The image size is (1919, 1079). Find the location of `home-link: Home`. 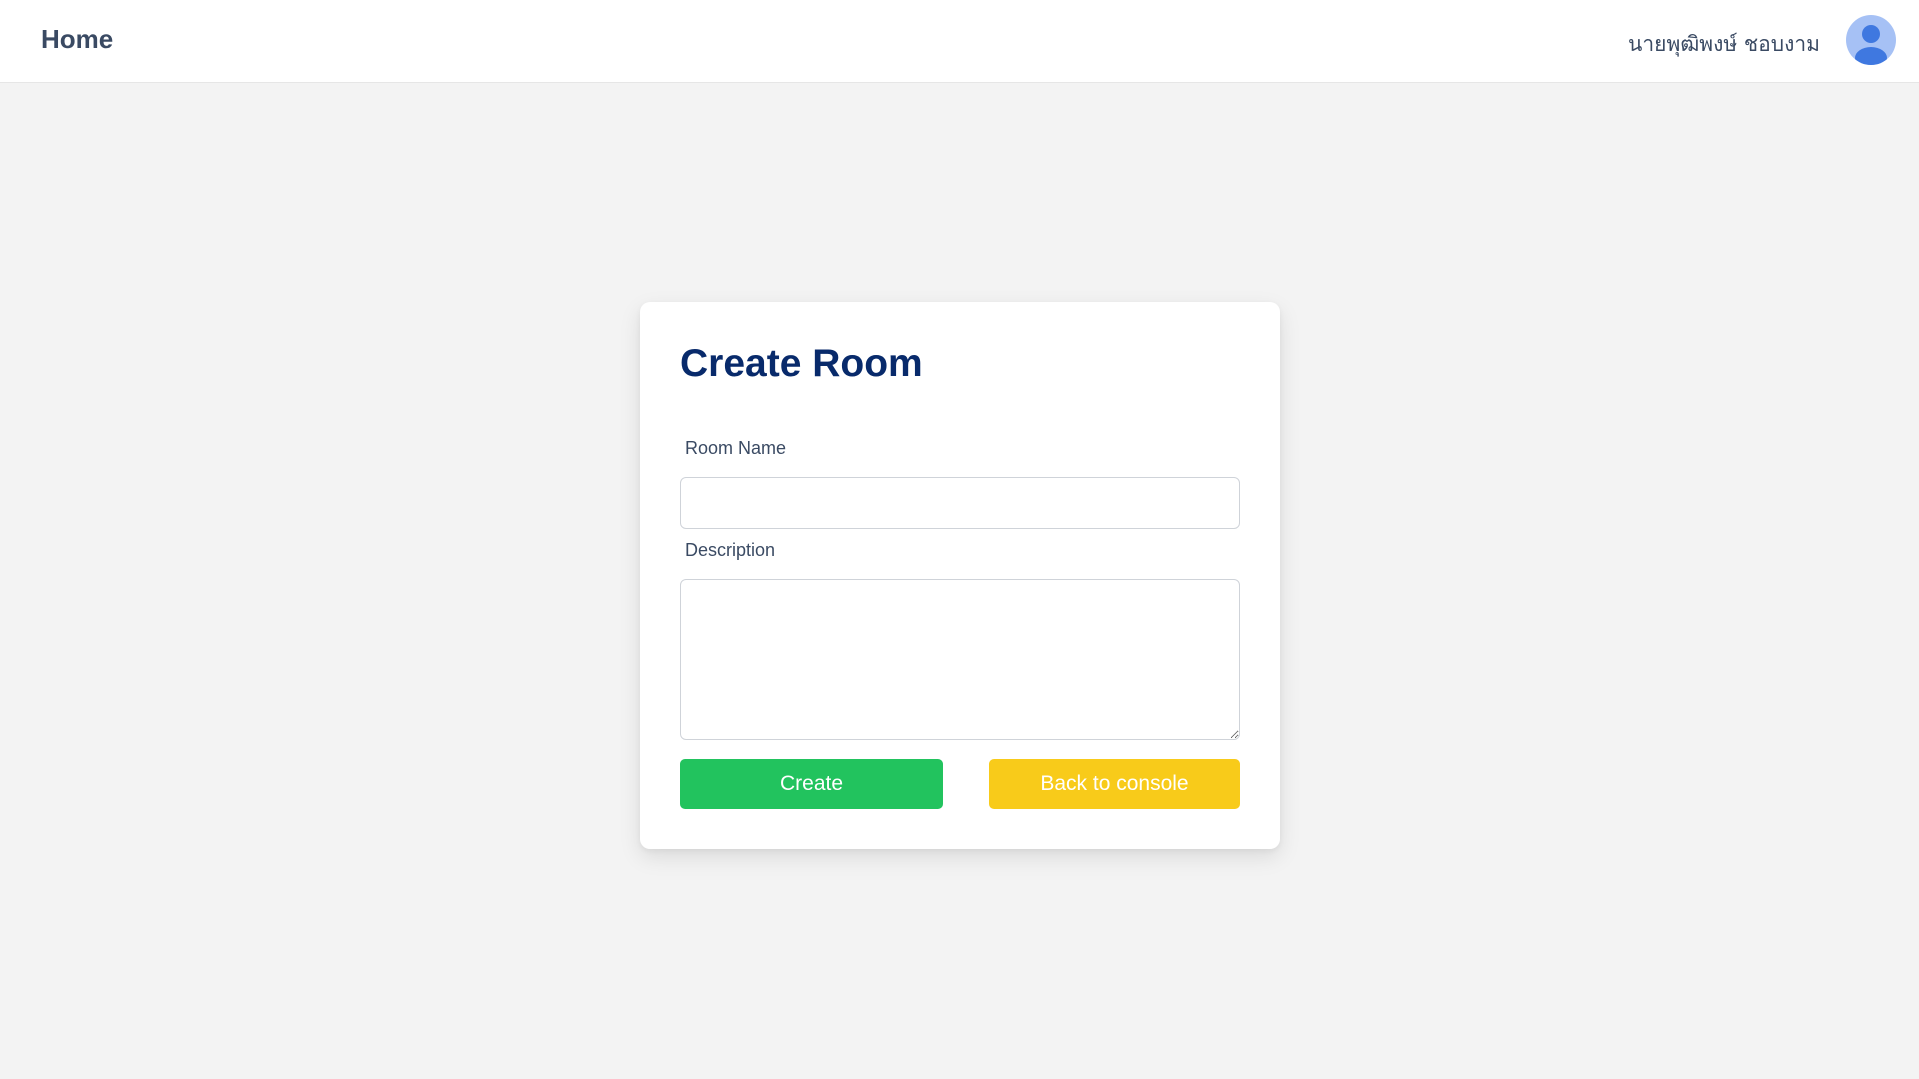

home-link: Home is located at coordinates (77, 39).